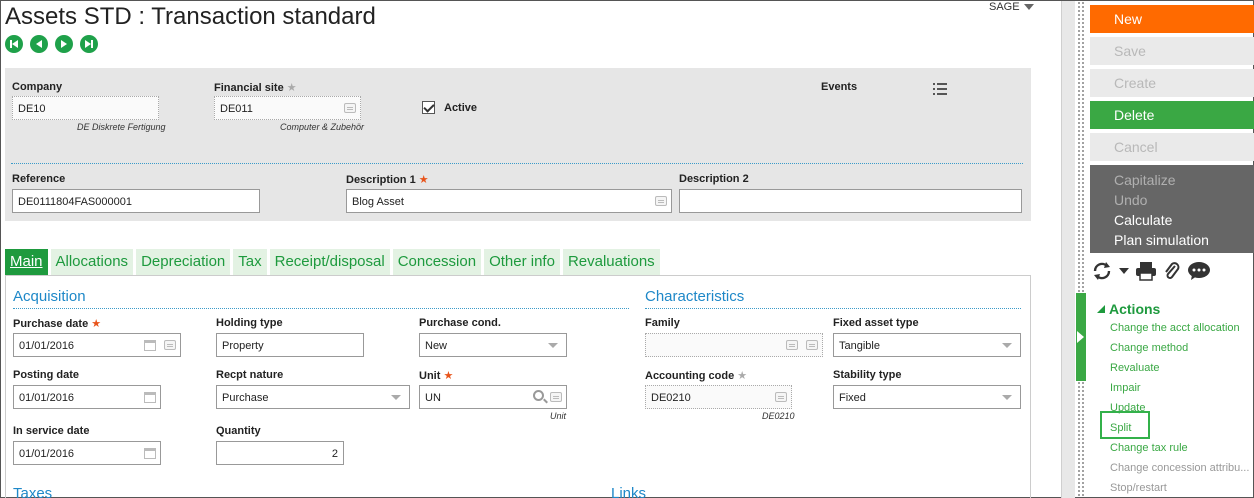 This screenshot has height=498, width=1254. I want to click on user-menu-label: SAGE, so click(1004, 7).